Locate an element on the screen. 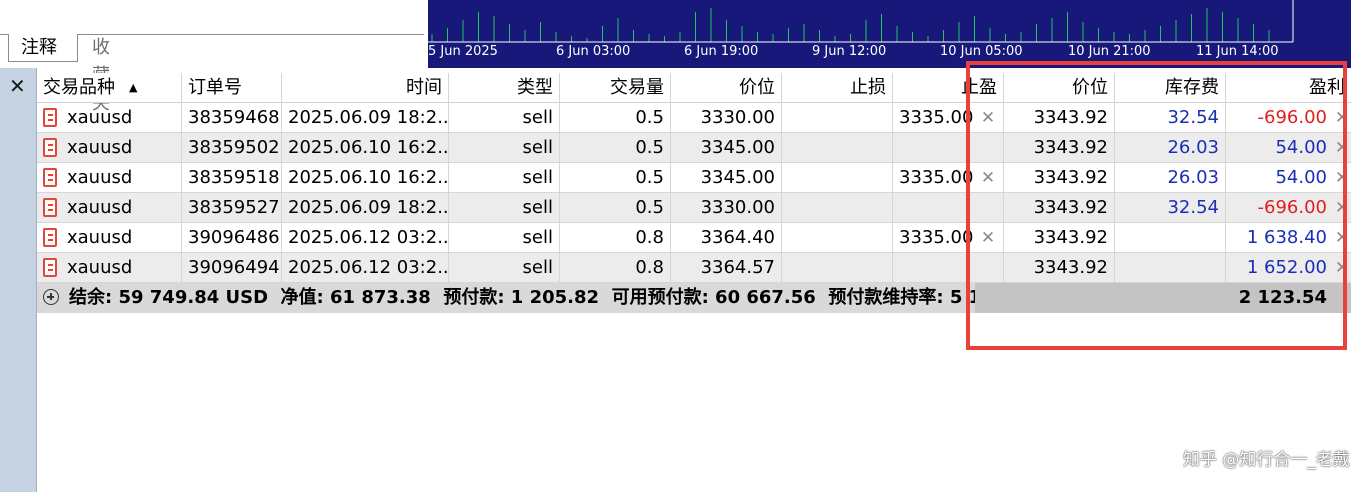 The width and height of the screenshot is (1351, 492). watermark-text: 知乎 @知行合一_老戴 is located at coordinates (1266, 460).